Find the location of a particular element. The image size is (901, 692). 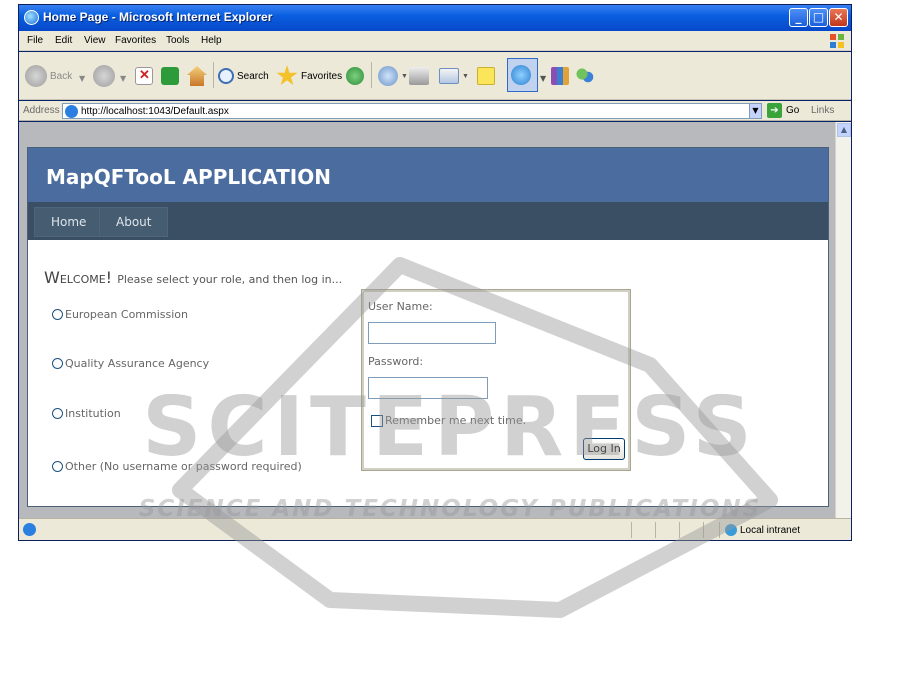

messenger-icon is located at coordinates (521, 75).